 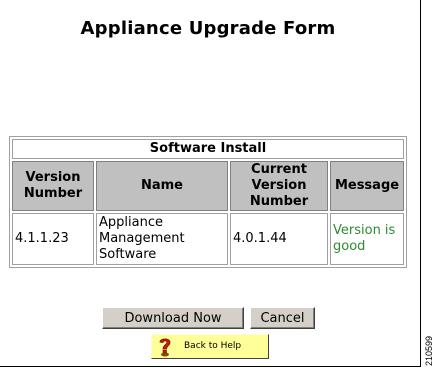 I want to click on cell-name: Appliance Management Software, so click(x=162, y=239).